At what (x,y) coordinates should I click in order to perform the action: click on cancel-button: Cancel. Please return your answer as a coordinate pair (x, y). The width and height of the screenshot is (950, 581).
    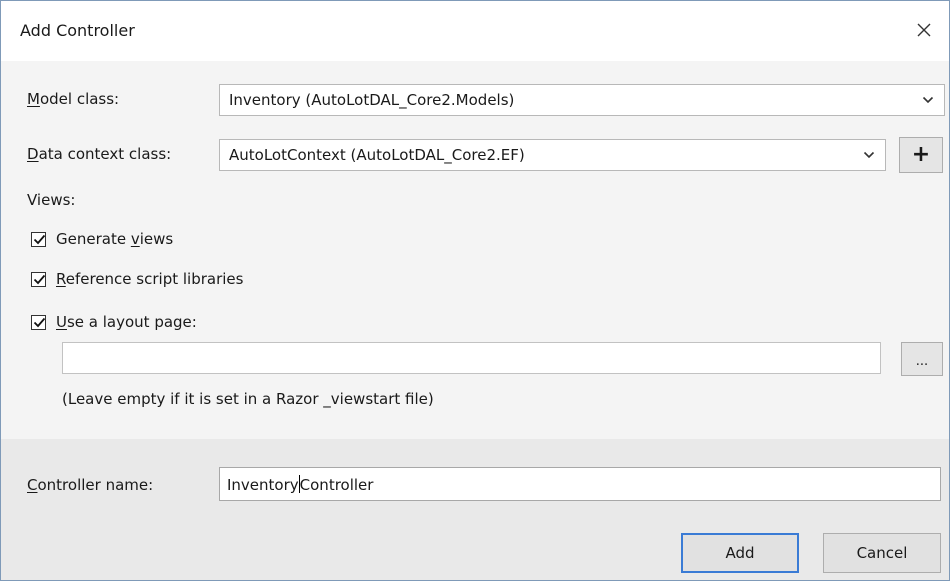
    Looking at the image, I should click on (882, 553).